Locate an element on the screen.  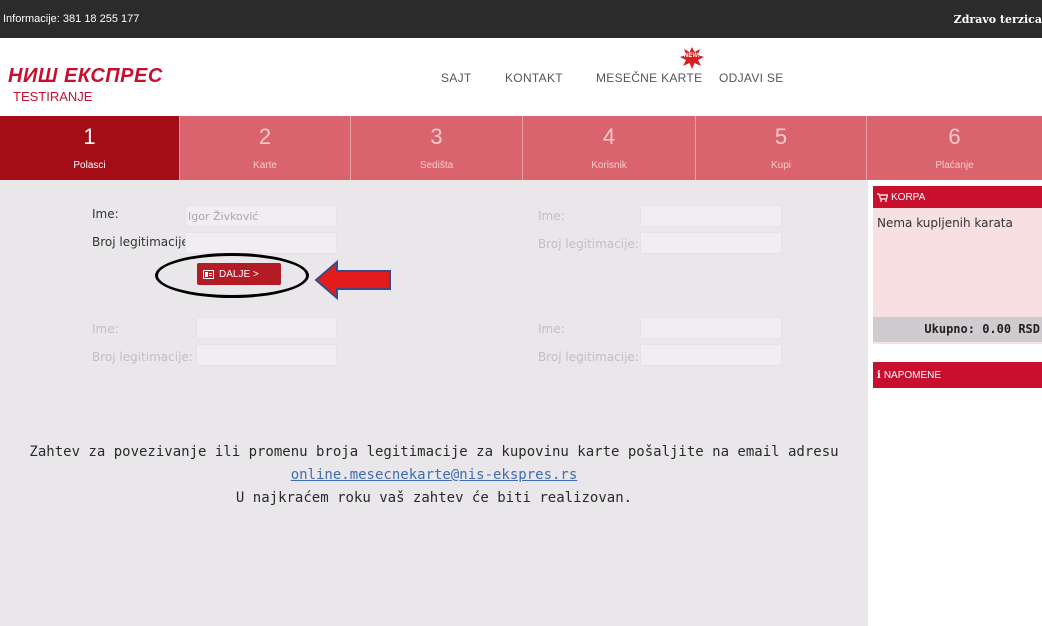
nav-odjavi-se: ODJAVI SE is located at coordinates (751, 78).